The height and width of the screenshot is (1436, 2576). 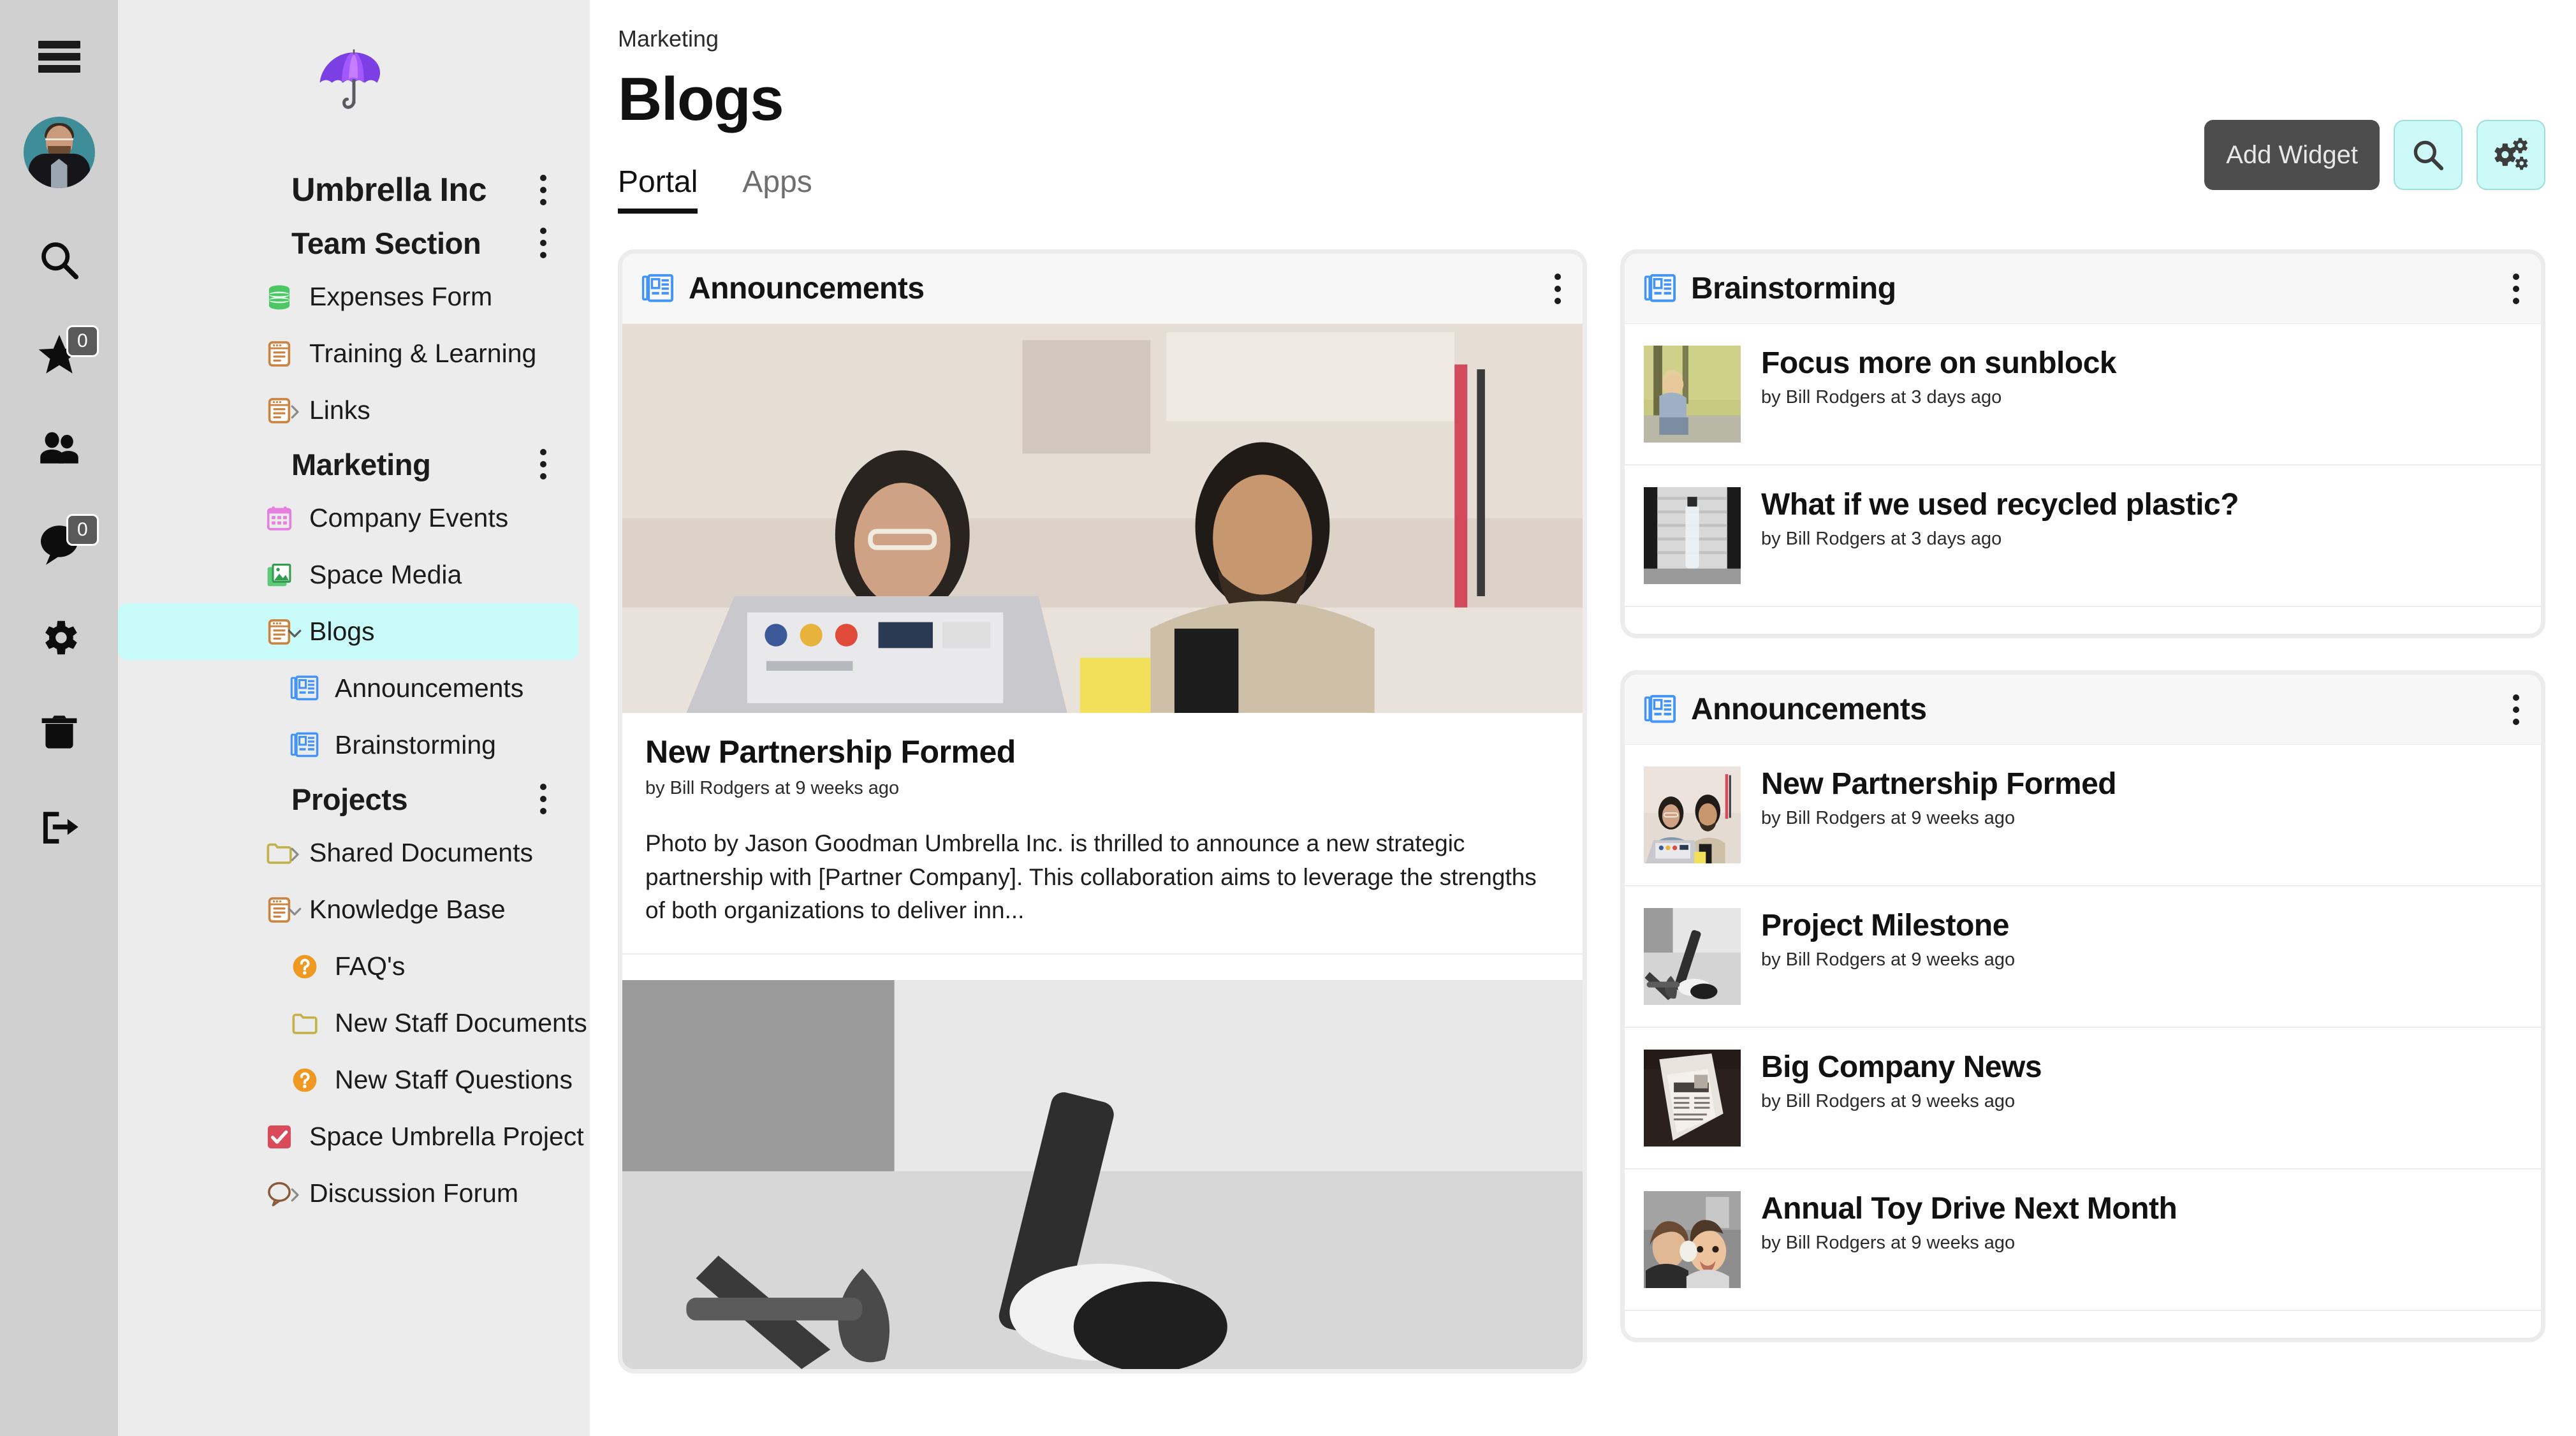 What do you see at coordinates (348, 574) in the screenshot?
I see `sidebar-item-space-media: Space Media` at bounding box center [348, 574].